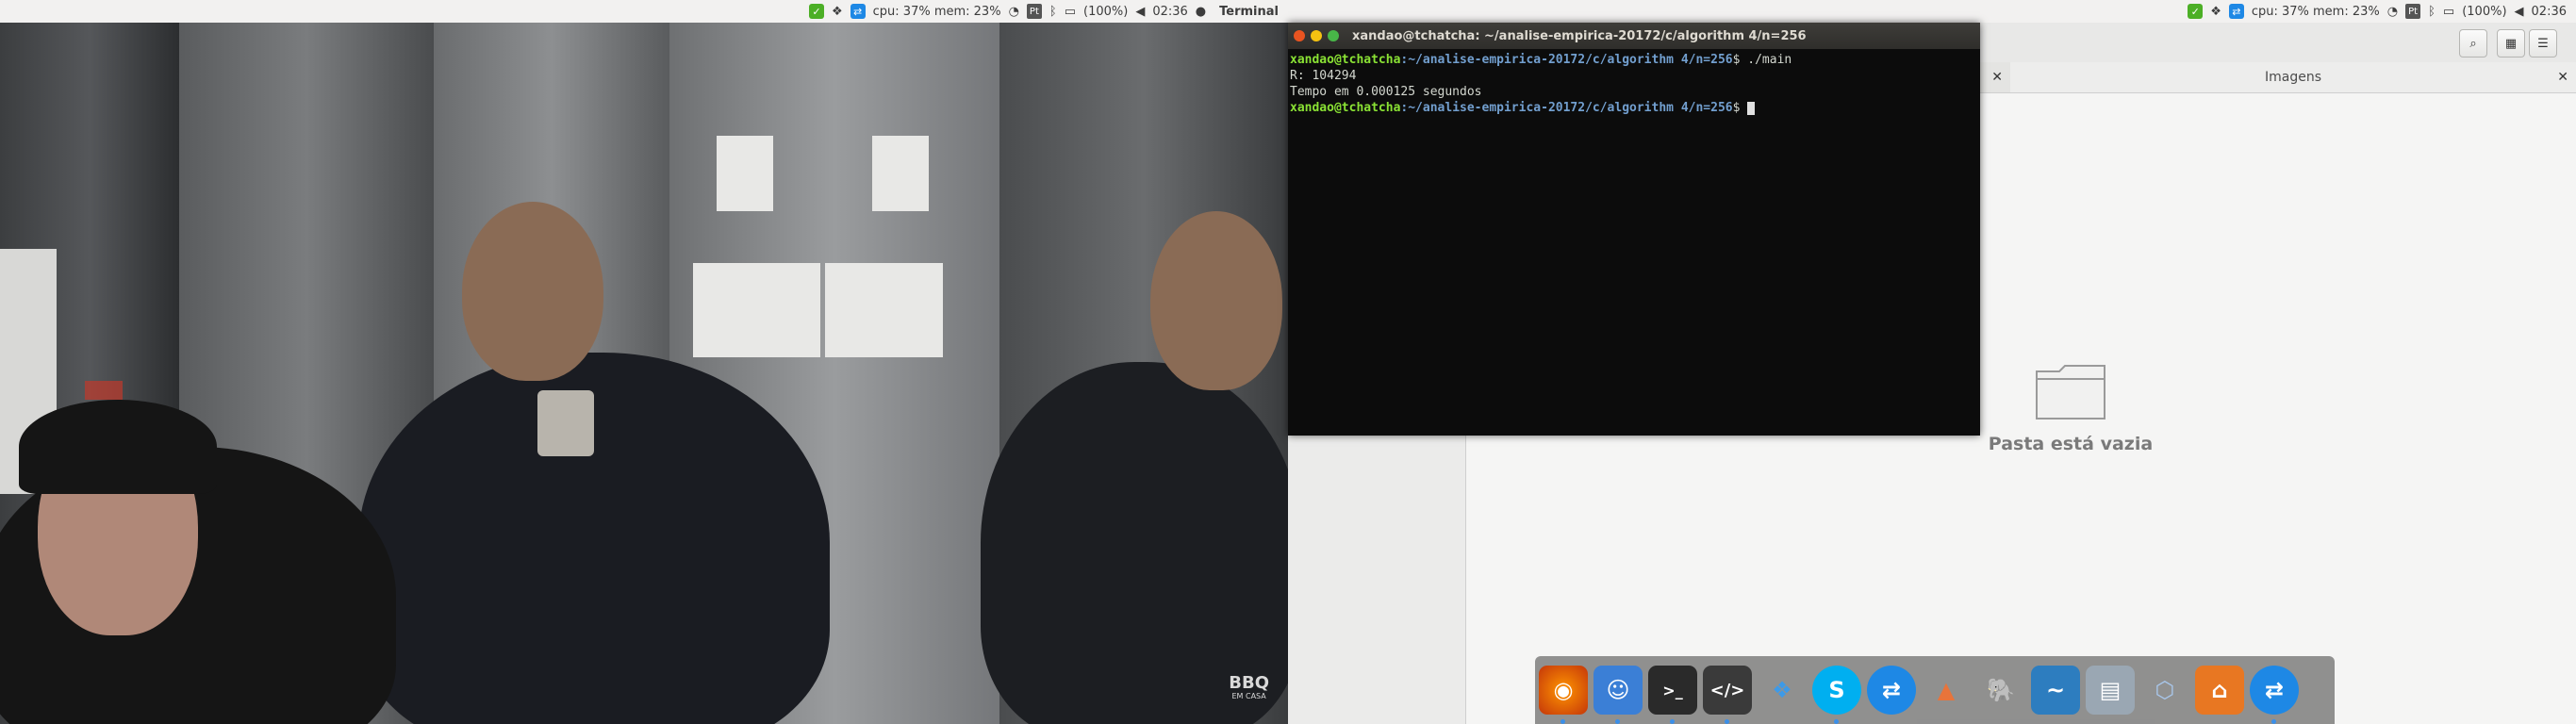  Describe the element at coordinates (1323, 76) in the screenshot. I see `terminal-line: R: 104294` at that location.